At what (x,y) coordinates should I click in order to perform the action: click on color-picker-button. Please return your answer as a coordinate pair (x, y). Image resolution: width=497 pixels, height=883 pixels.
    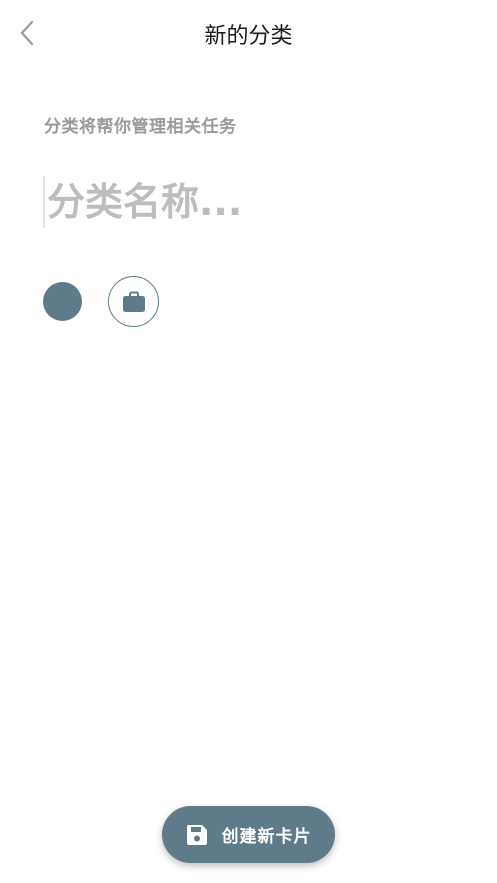
    Looking at the image, I should click on (62, 301).